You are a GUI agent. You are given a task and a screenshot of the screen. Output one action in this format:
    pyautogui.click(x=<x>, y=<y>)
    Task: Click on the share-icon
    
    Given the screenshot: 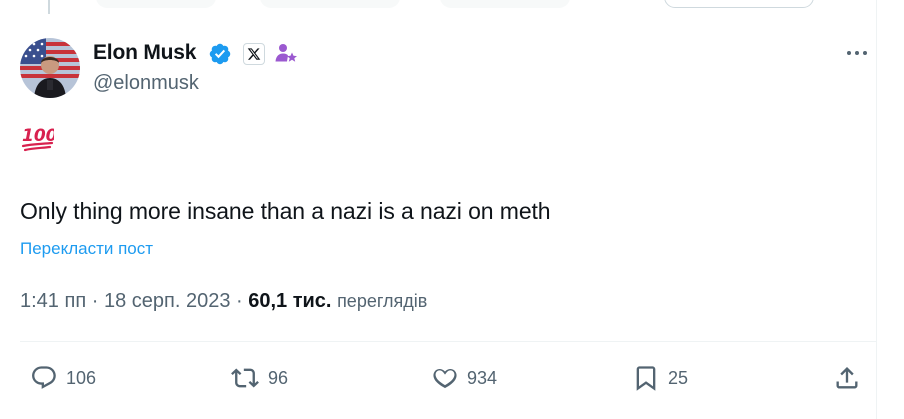 What is the action you would take?
    pyautogui.click(x=847, y=378)
    